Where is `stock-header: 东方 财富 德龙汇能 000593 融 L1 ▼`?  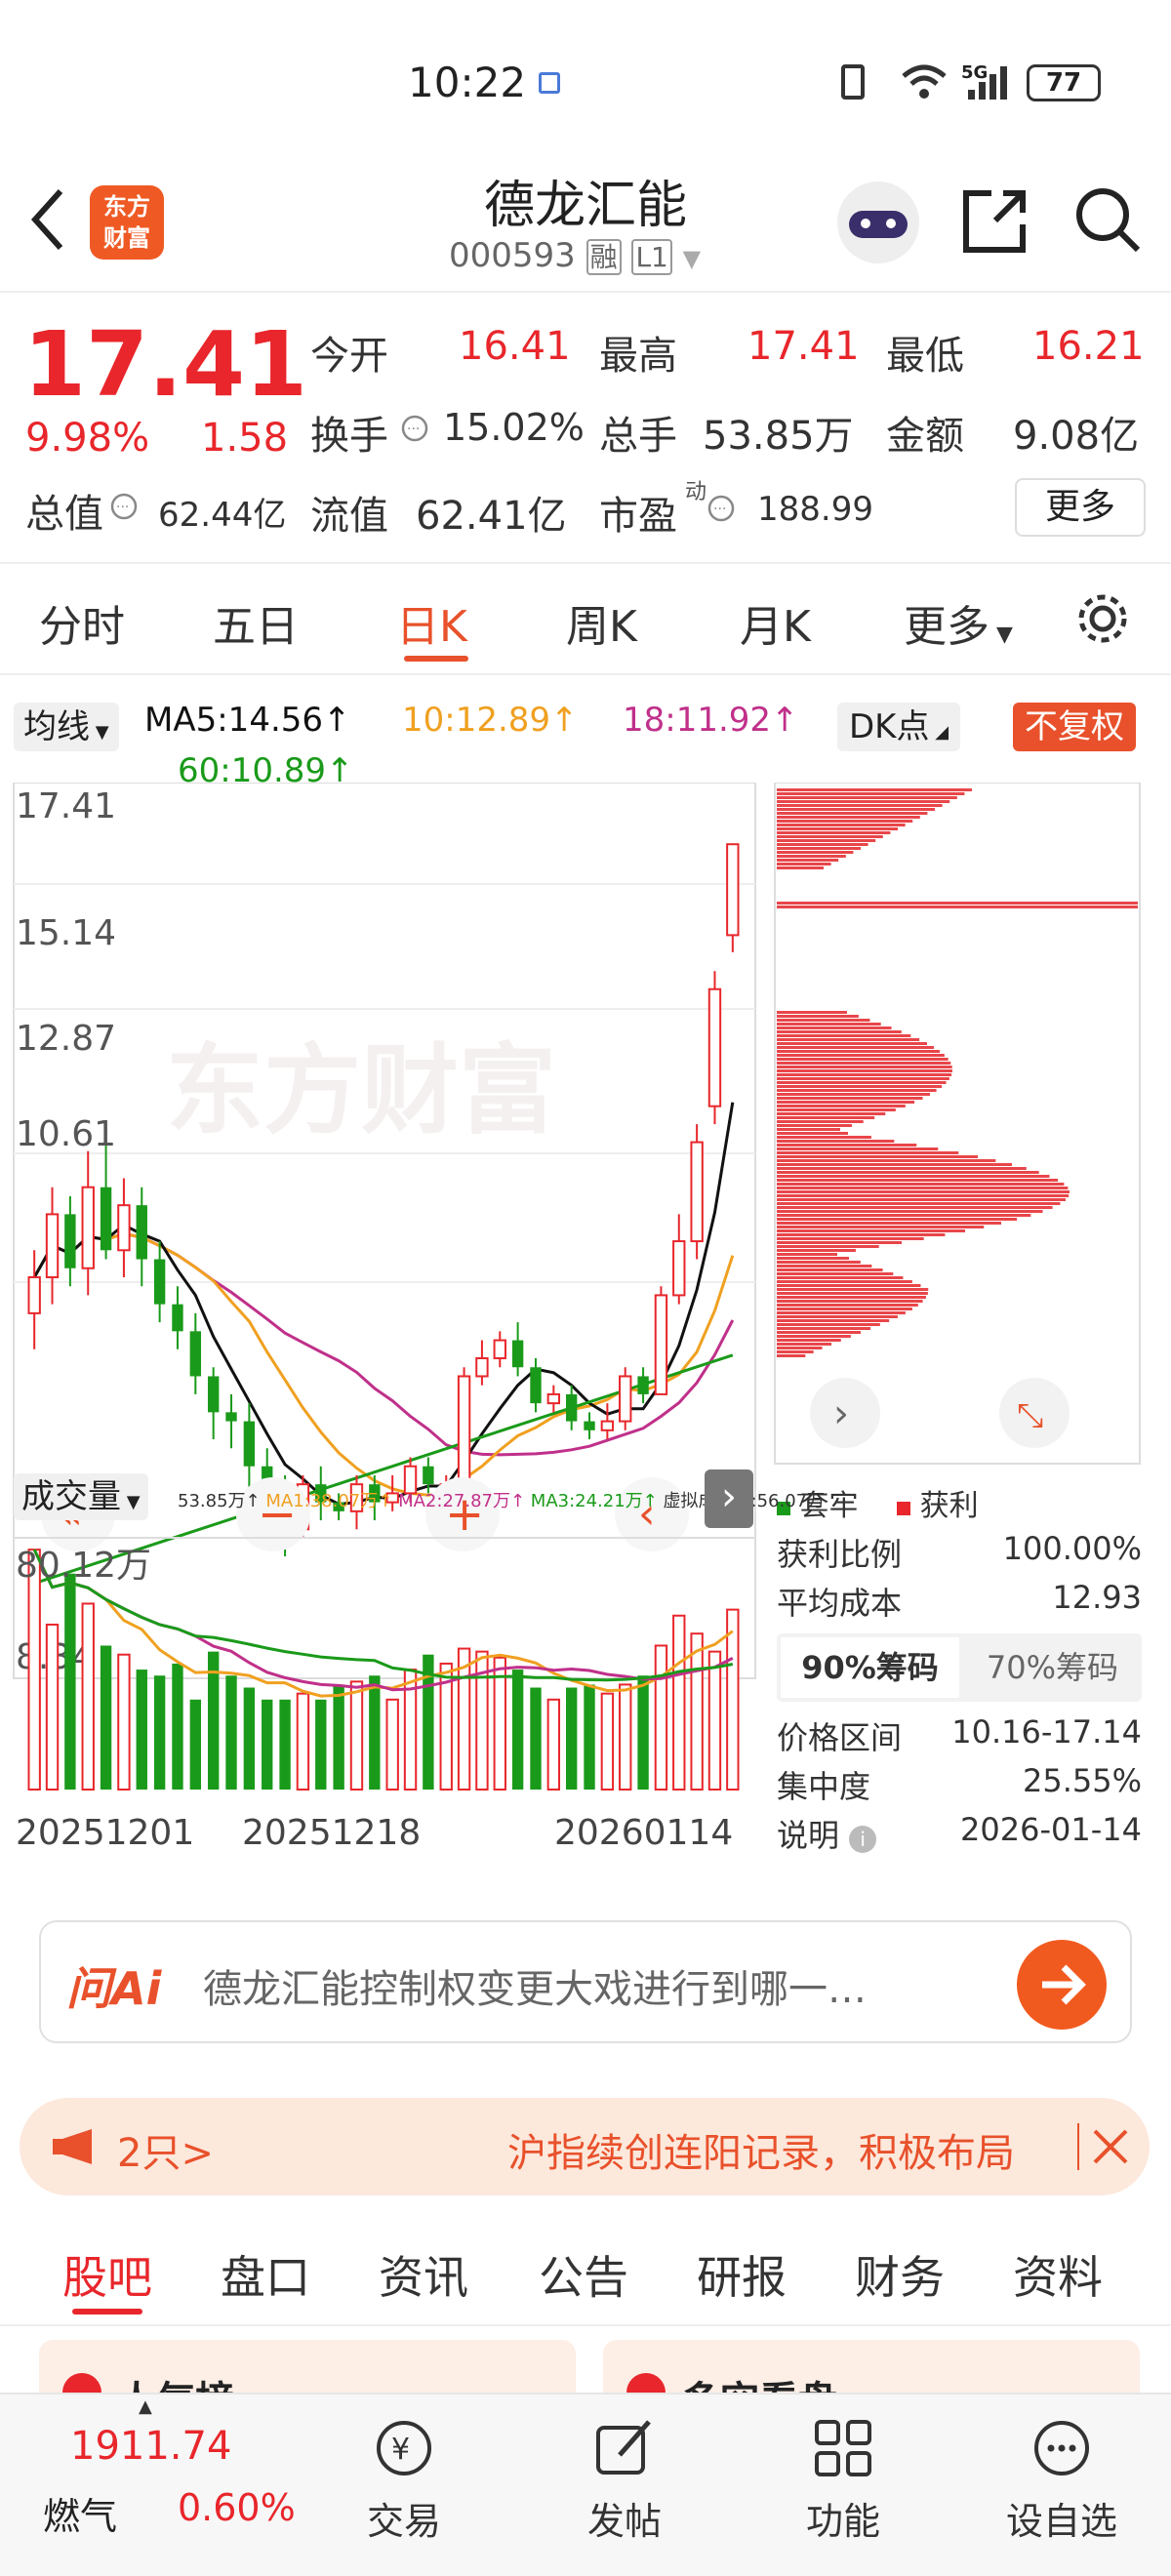
stock-header: 东方 财富 德龙汇能 000593 融 L1 ▼ is located at coordinates (585, 224).